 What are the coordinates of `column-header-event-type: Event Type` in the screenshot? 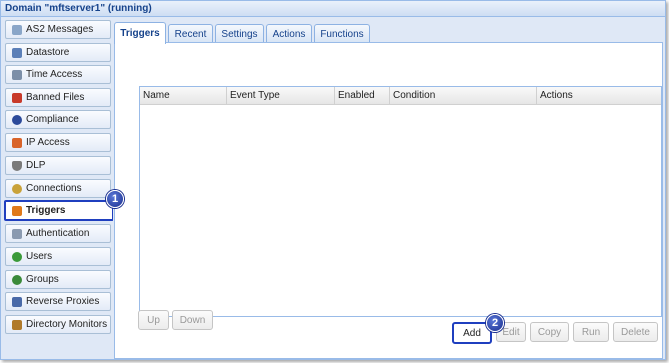 It's located at (281, 96).